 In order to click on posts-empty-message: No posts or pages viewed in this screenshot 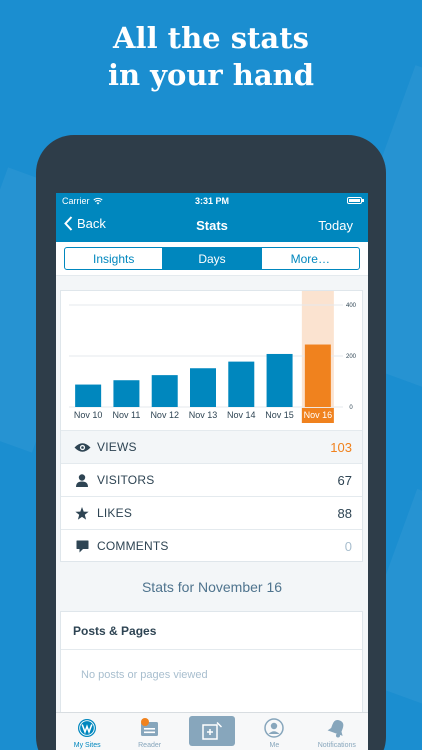, I will do `click(144, 675)`.